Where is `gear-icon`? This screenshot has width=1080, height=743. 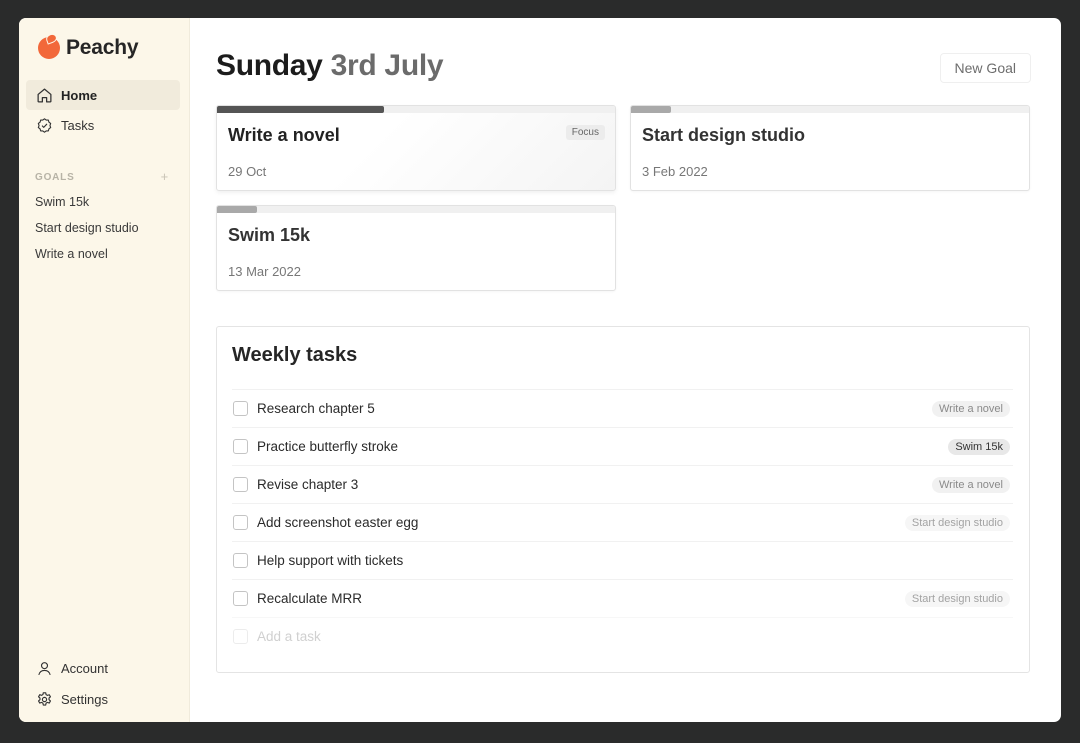 gear-icon is located at coordinates (44, 698).